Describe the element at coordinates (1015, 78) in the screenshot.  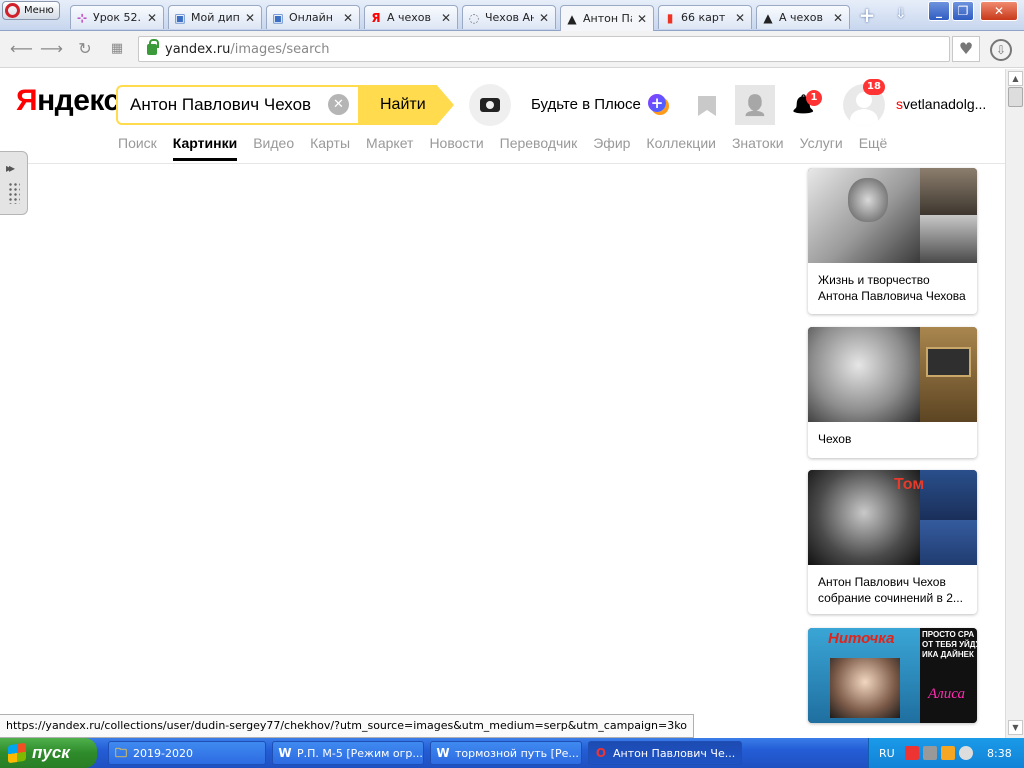
I see `scroll-up-icon: ▲` at that location.